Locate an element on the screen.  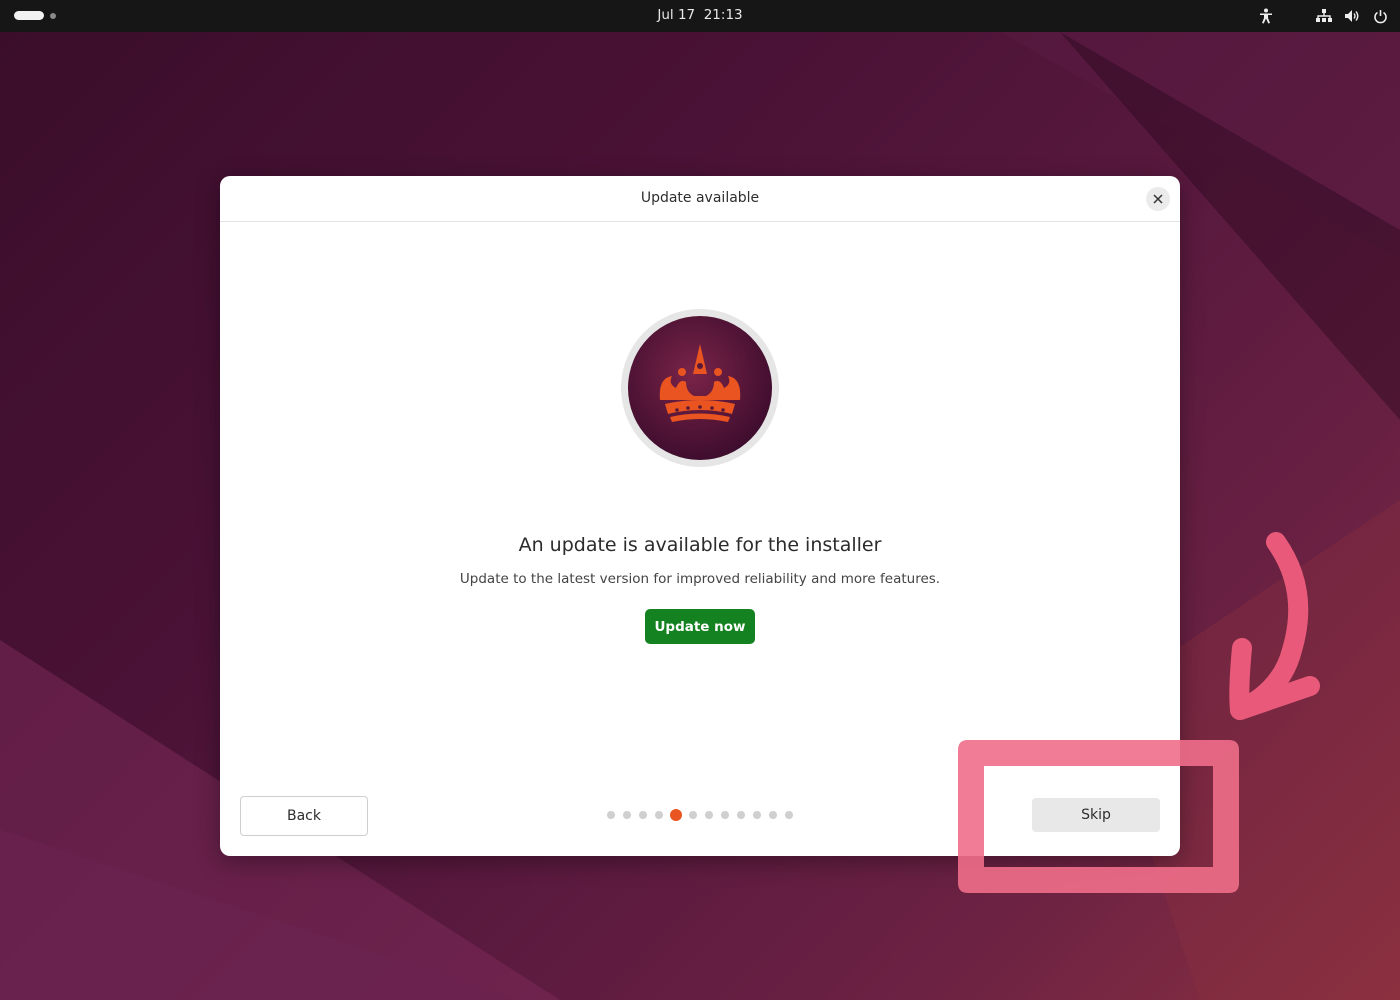
top-bar: Jul 17 21:13 is located at coordinates (700, 16).